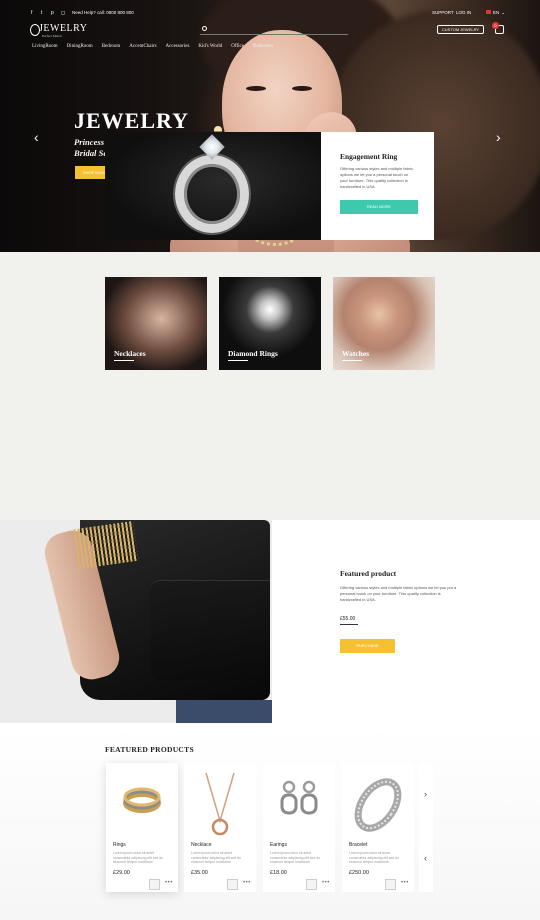 This screenshot has height=920, width=540. I want to click on product-name: Bracelet, so click(358, 845).